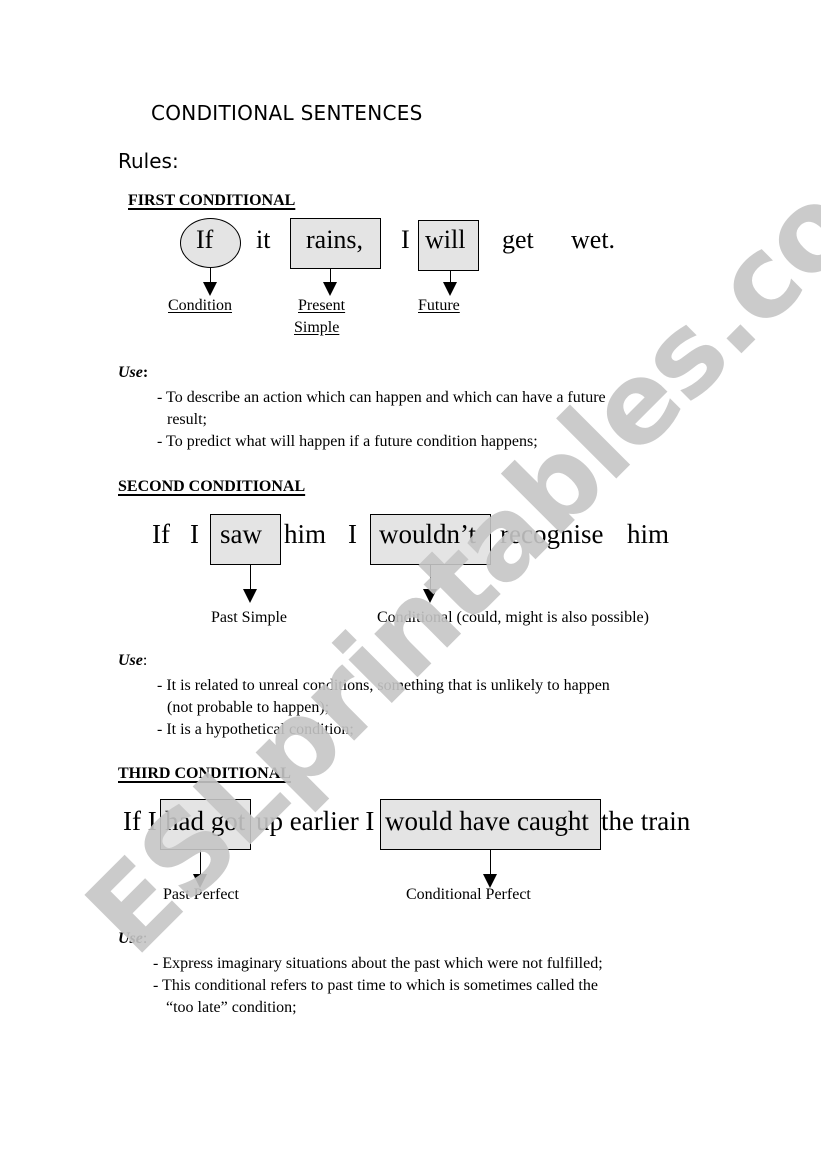 Image resolution: width=821 pixels, height=1169 pixels. What do you see at coordinates (204, 773) in the screenshot?
I see `third-conditional-heading: THIRD CONDITIONAL` at bounding box center [204, 773].